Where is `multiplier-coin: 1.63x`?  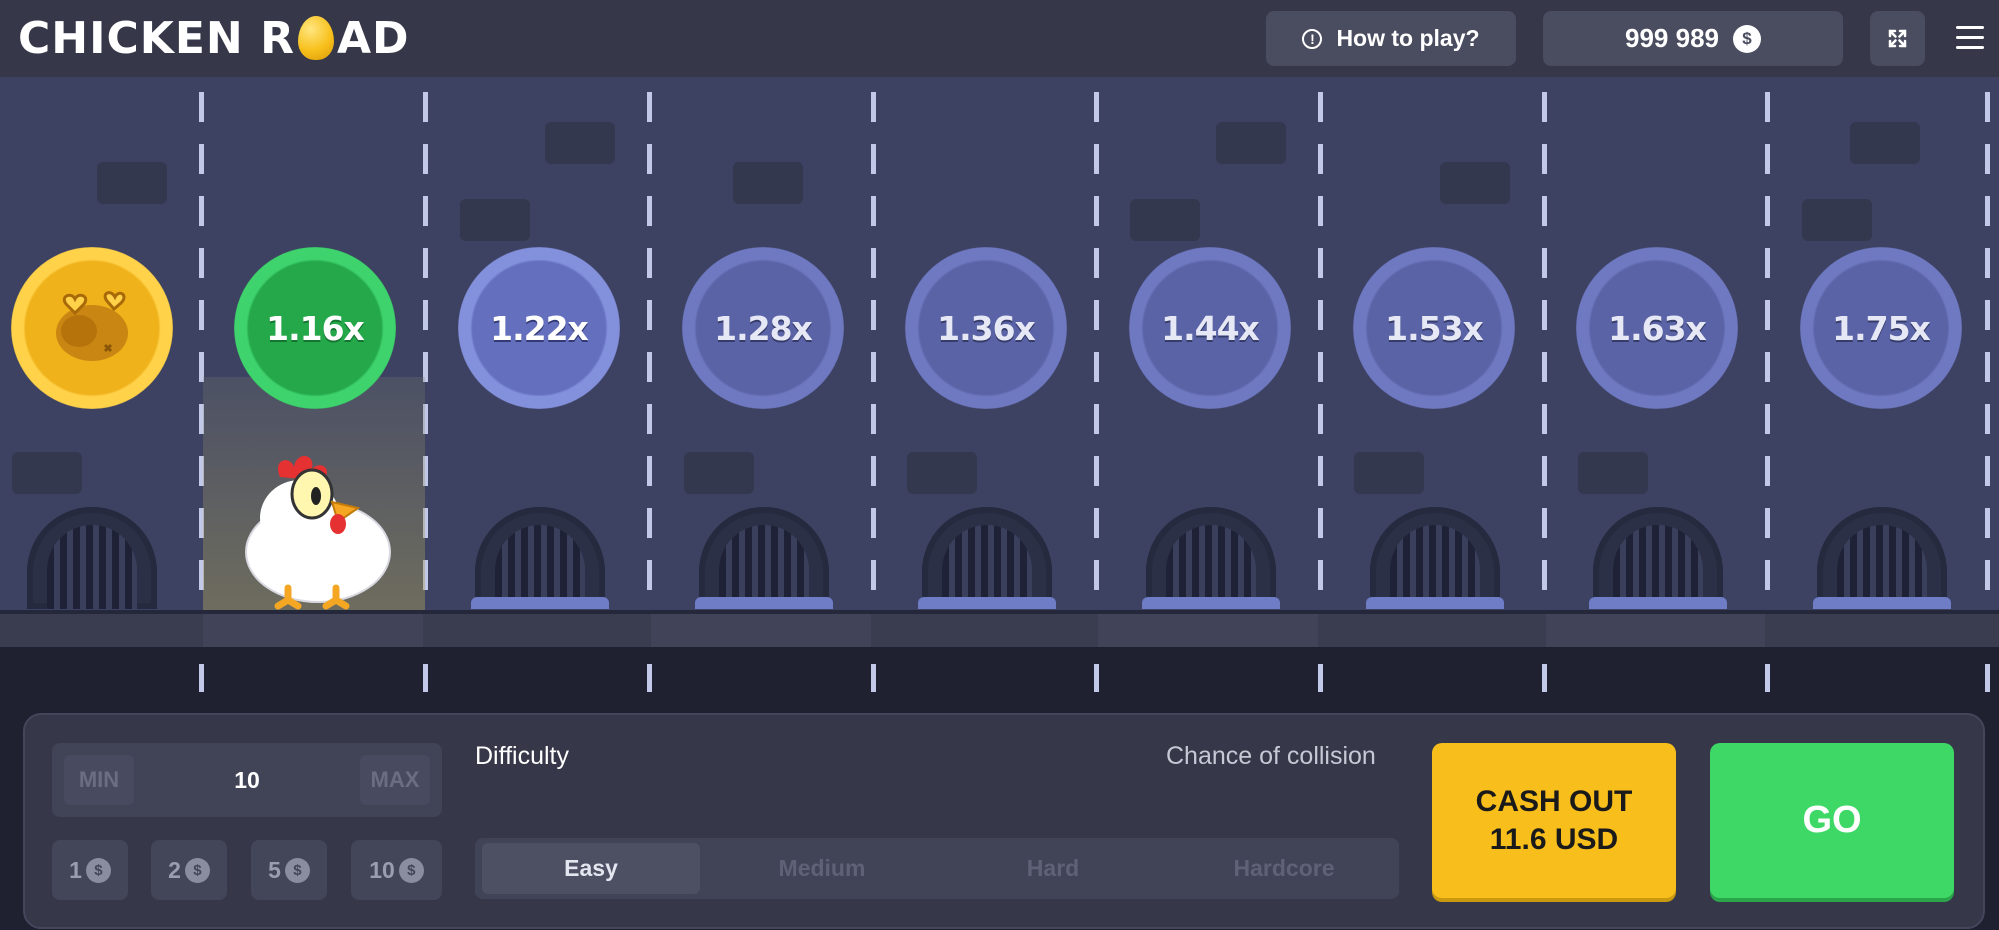
multiplier-coin: 1.63x is located at coordinates (1657, 328).